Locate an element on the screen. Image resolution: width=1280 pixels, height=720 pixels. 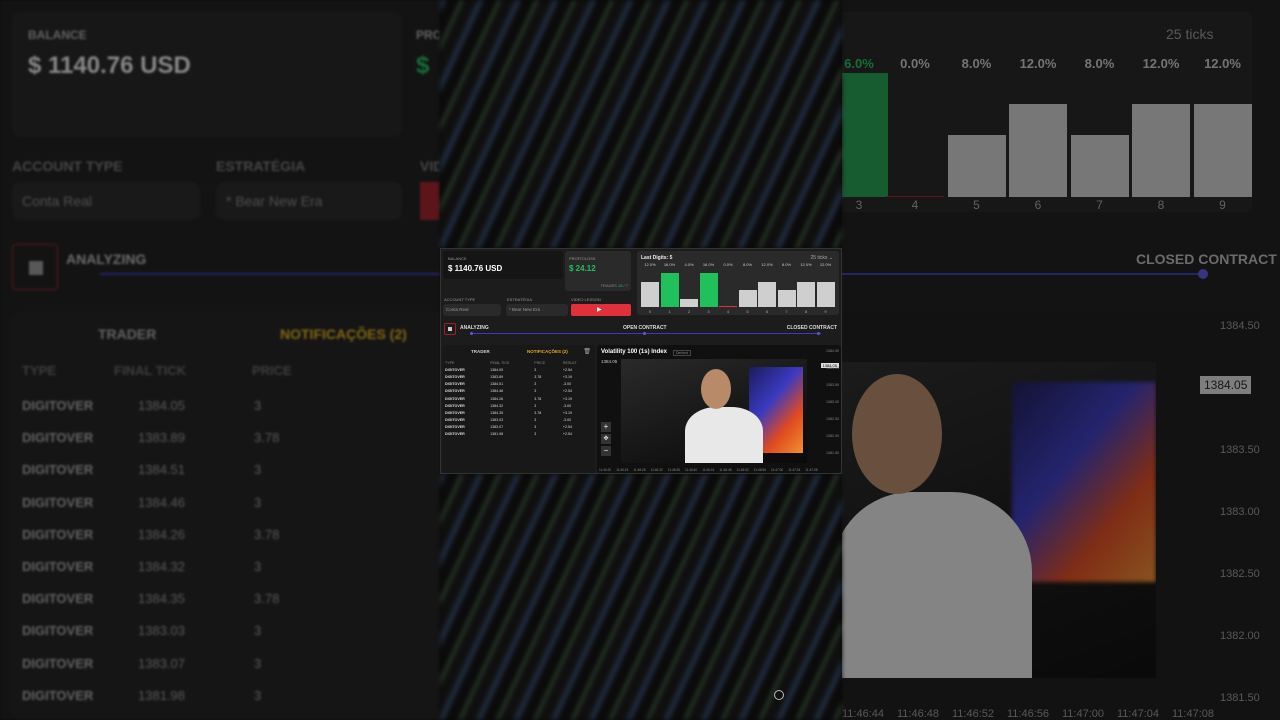
video-lesson-button: ▶ is located at coordinates (601, 310).